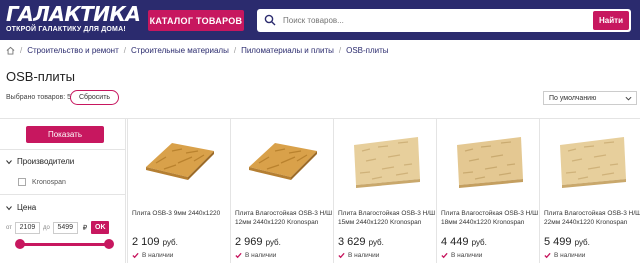 The height and width of the screenshot is (263, 640). Describe the element at coordinates (196, 20) in the screenshot. I see `catalog-button: КАТАЛОГ ТОВАРОВ` at that location.